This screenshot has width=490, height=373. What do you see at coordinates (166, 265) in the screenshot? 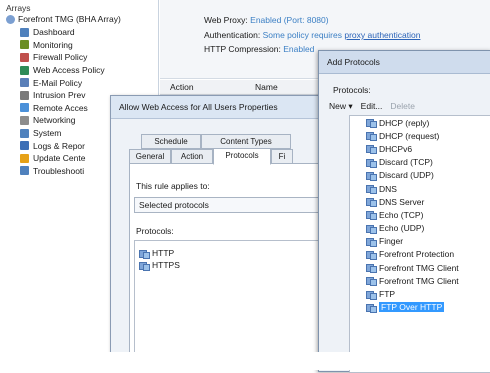
I see `protocol-name: HTTPS` at bounding box center [166, 265].